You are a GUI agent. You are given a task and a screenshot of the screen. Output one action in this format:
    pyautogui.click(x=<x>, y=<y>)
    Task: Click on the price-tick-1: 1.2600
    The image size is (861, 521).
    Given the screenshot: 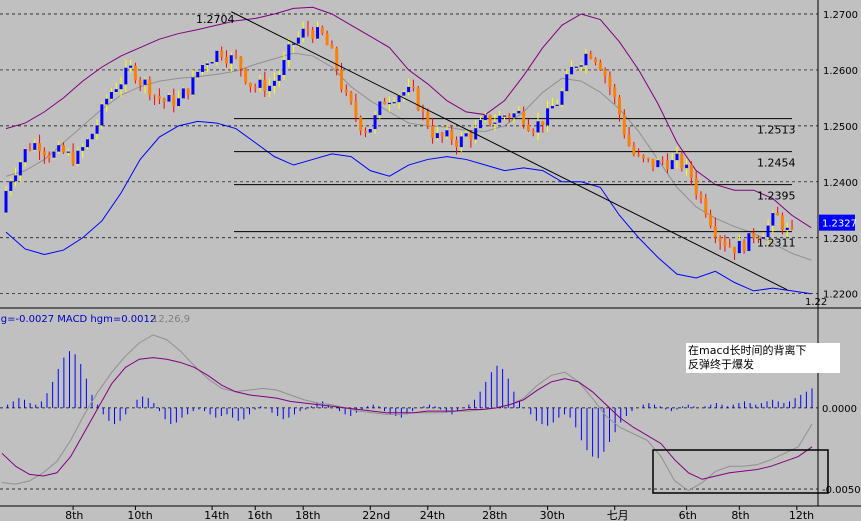 What is the action you would take?
    pyautogui.click(x=840, y=71)
    